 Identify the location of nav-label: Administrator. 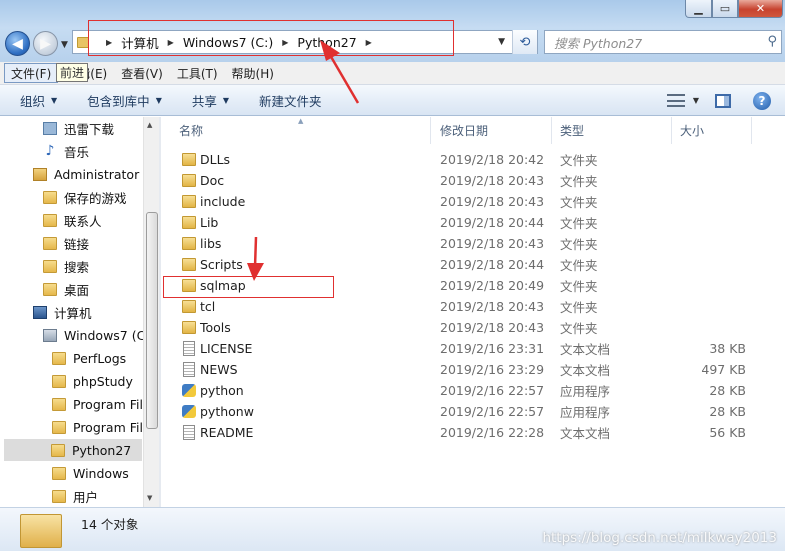
(97, 174).